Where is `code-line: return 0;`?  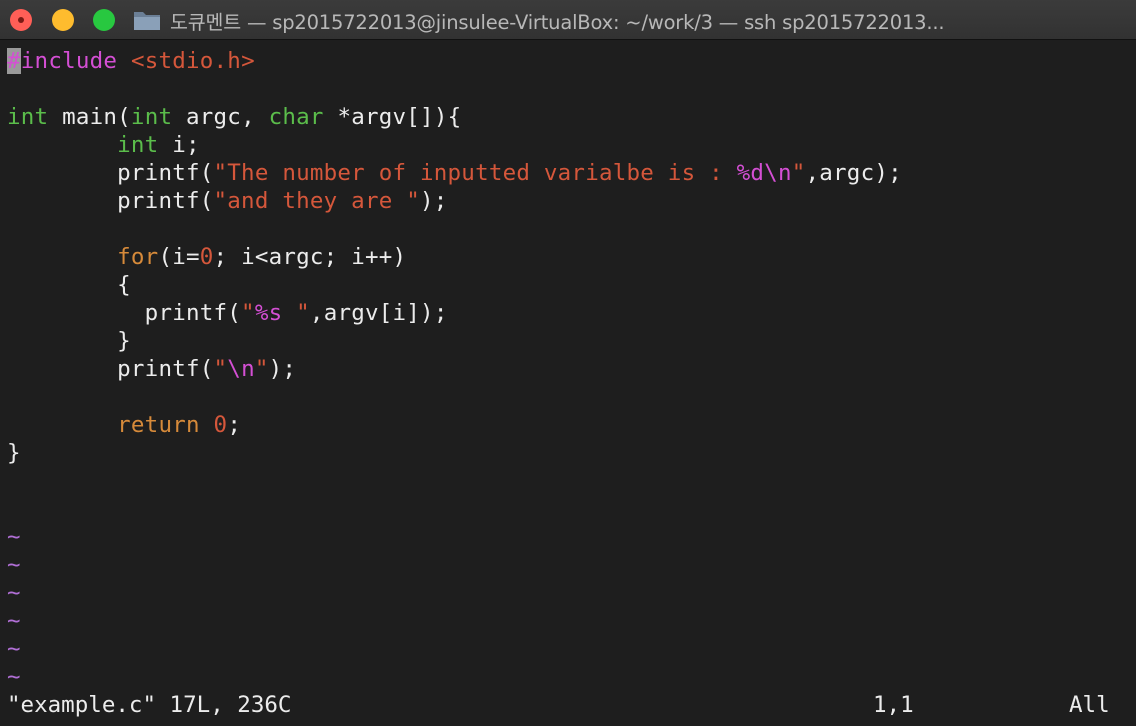
code-line: return 0; is located at coordinates (179, 425).